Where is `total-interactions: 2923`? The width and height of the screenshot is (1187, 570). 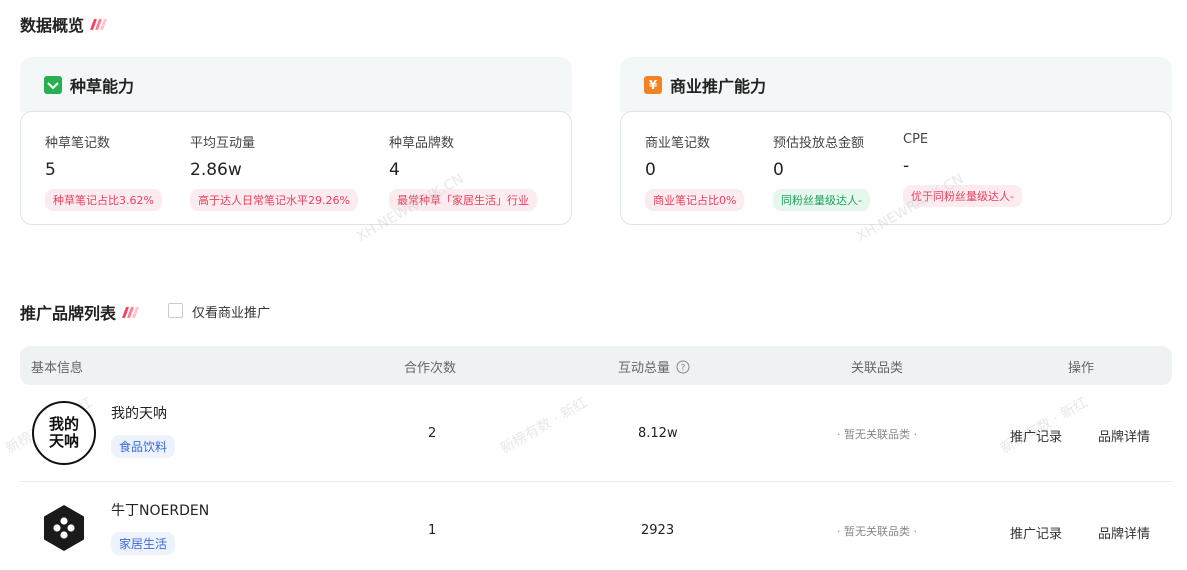
total-interactions: 2923 is located at coordinates (658, 530).